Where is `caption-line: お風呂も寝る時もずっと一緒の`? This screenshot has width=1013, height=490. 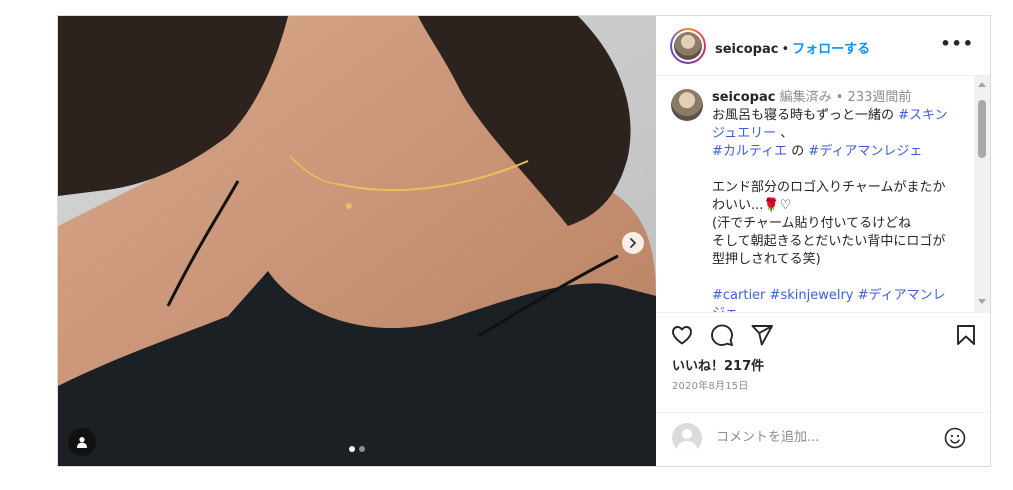
caption-line: お風呂も寝る時もずっと一緒の is located at coordinates (803, 115).